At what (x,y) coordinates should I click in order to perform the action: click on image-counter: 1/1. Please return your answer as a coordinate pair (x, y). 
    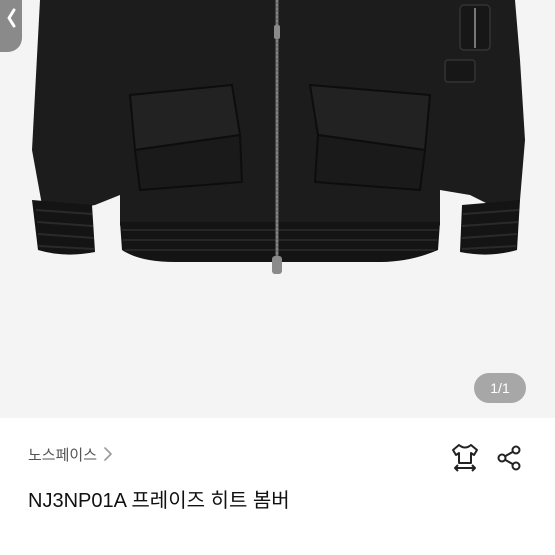
    Looking at the image, I should click on (500, 388).